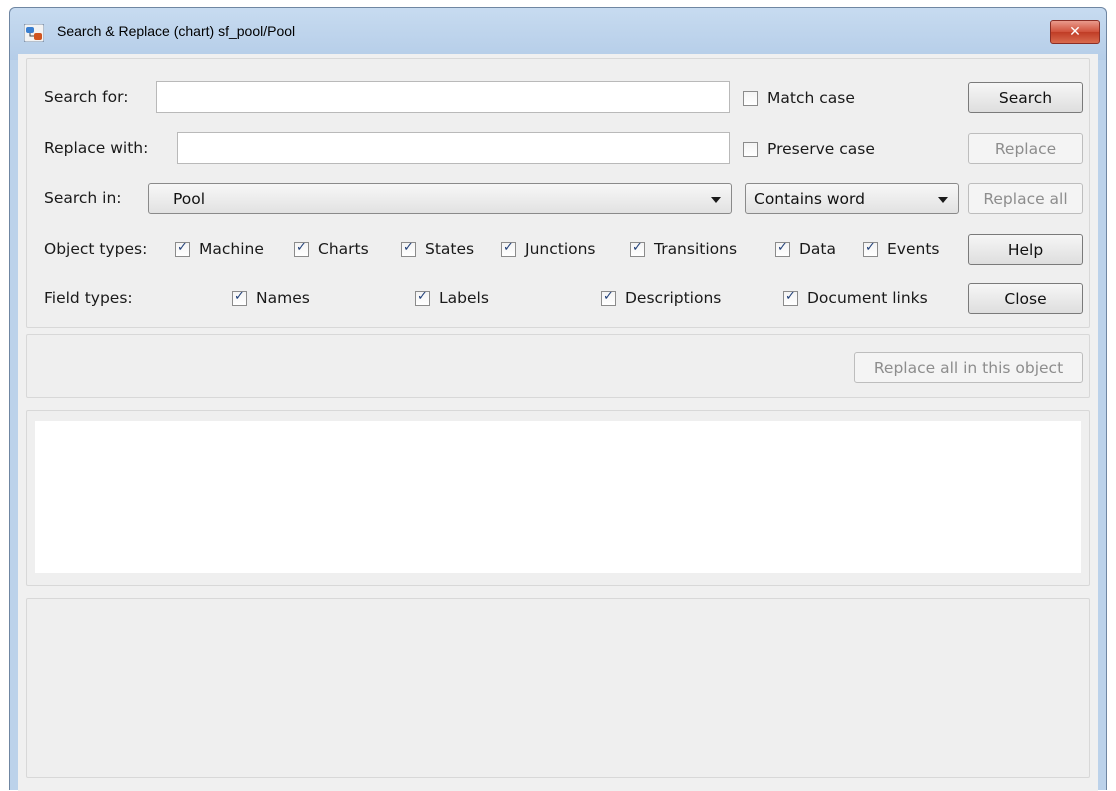  Describe the element at coordinates (870, 248) in the screenshot. I see `object-type-events-box` at that location.